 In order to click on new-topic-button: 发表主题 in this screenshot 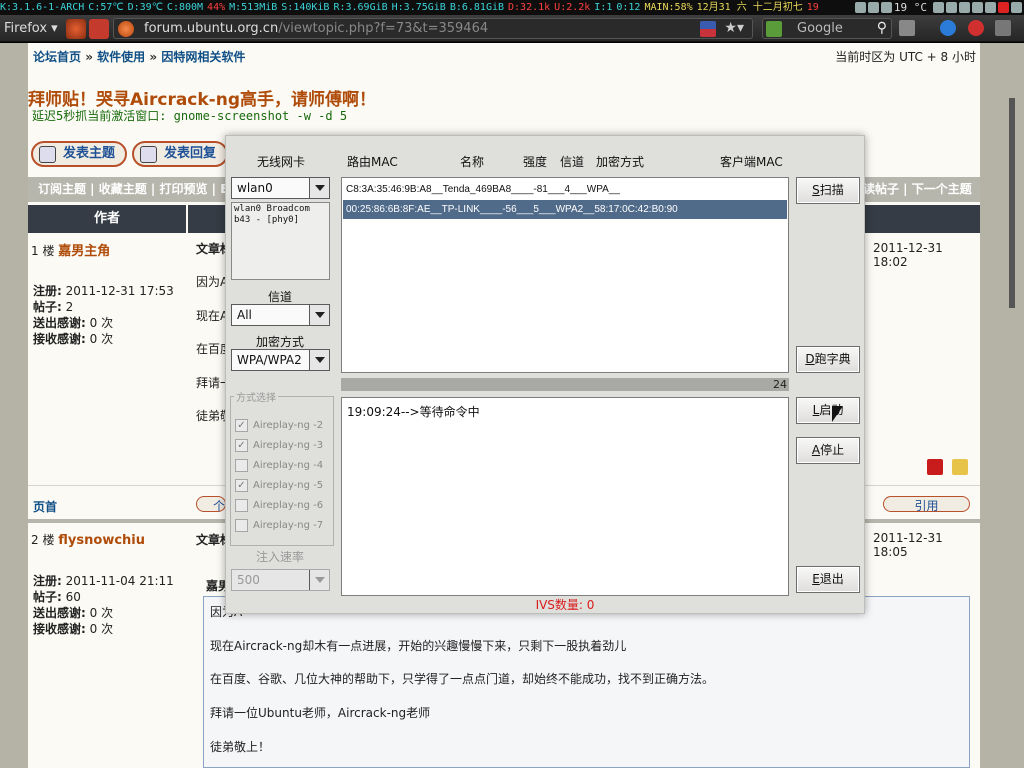, I will do `click(79, 154)`.